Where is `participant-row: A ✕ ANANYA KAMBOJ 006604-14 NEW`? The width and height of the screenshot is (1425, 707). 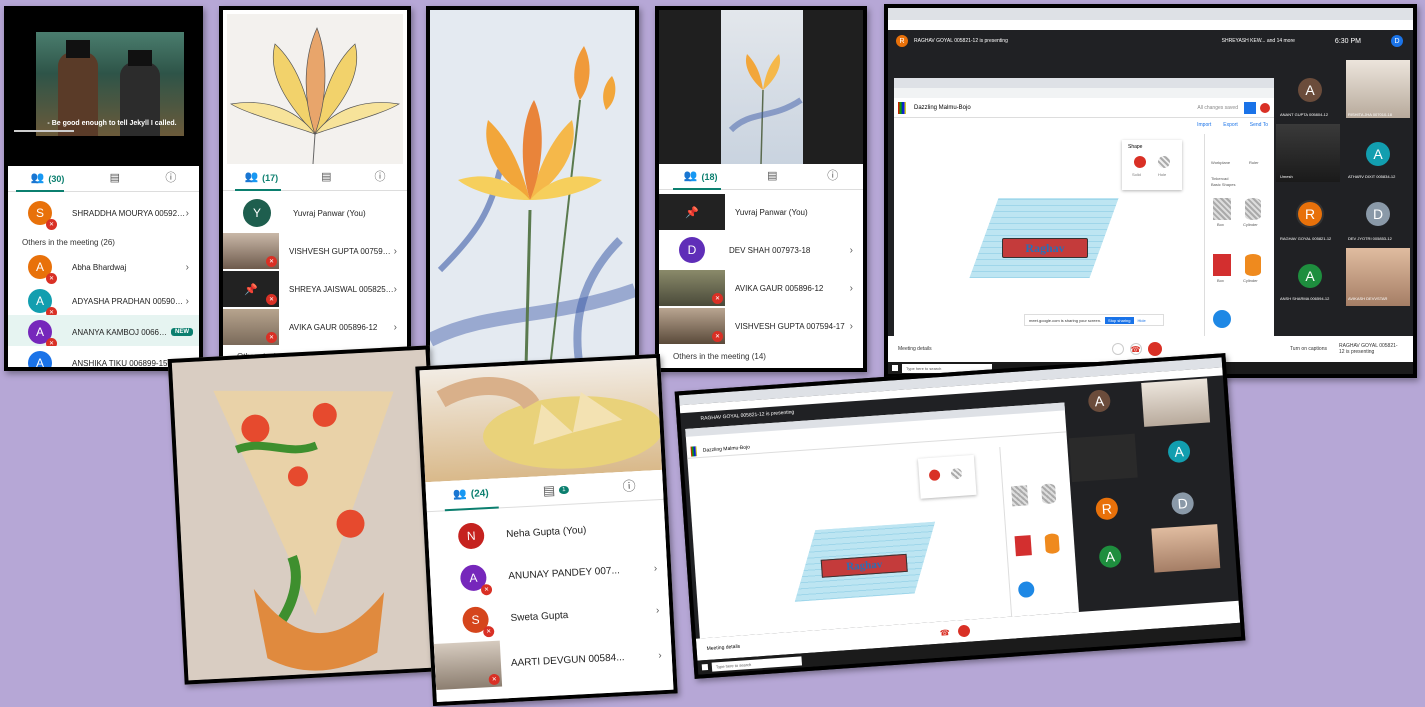 participant-row: A ✕ ANANYA KAMBOJ 006604-14 NEW is located at coordinates (103, 332).